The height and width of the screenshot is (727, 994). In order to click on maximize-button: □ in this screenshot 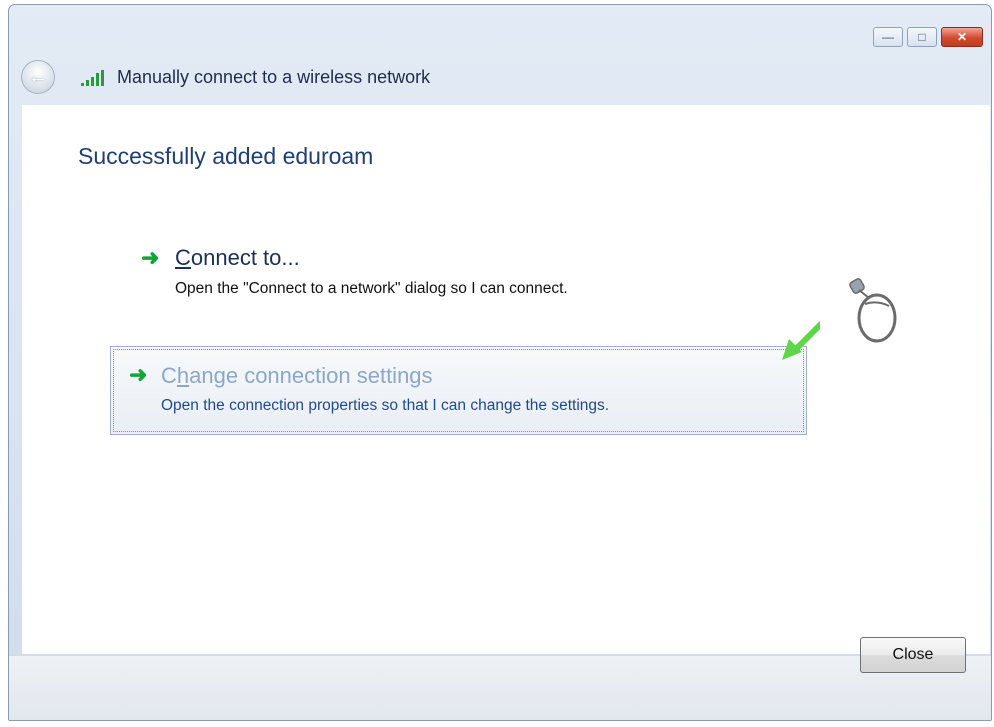, I will do `click(922, 37)`.